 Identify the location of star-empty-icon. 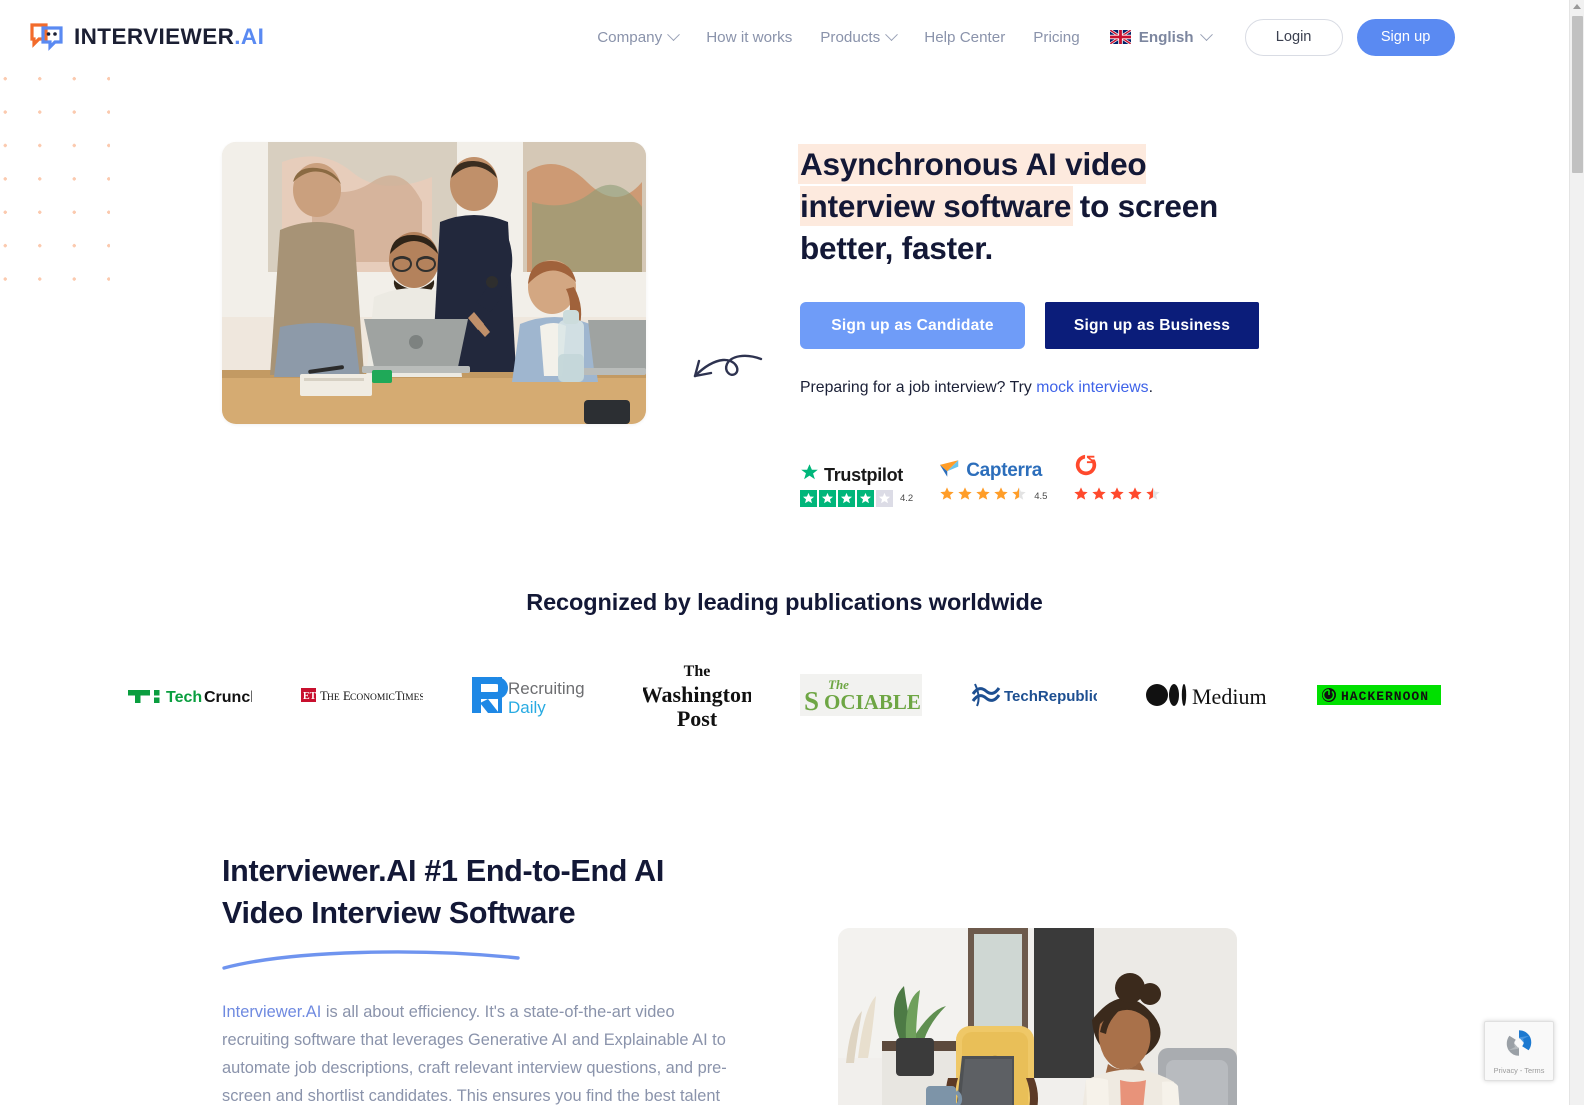
(884, 498).